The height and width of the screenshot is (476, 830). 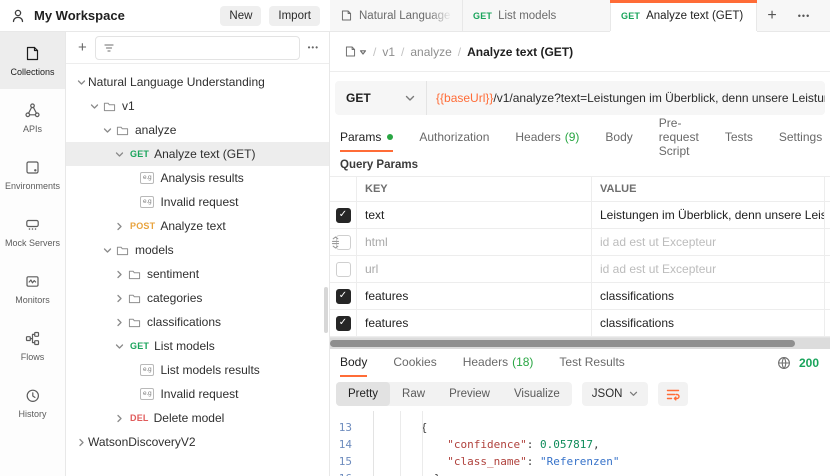 What do you see at coordinates (82, 47) in the screenshot?
I see `add-collection-button: +` at bounding box center [82, 47].